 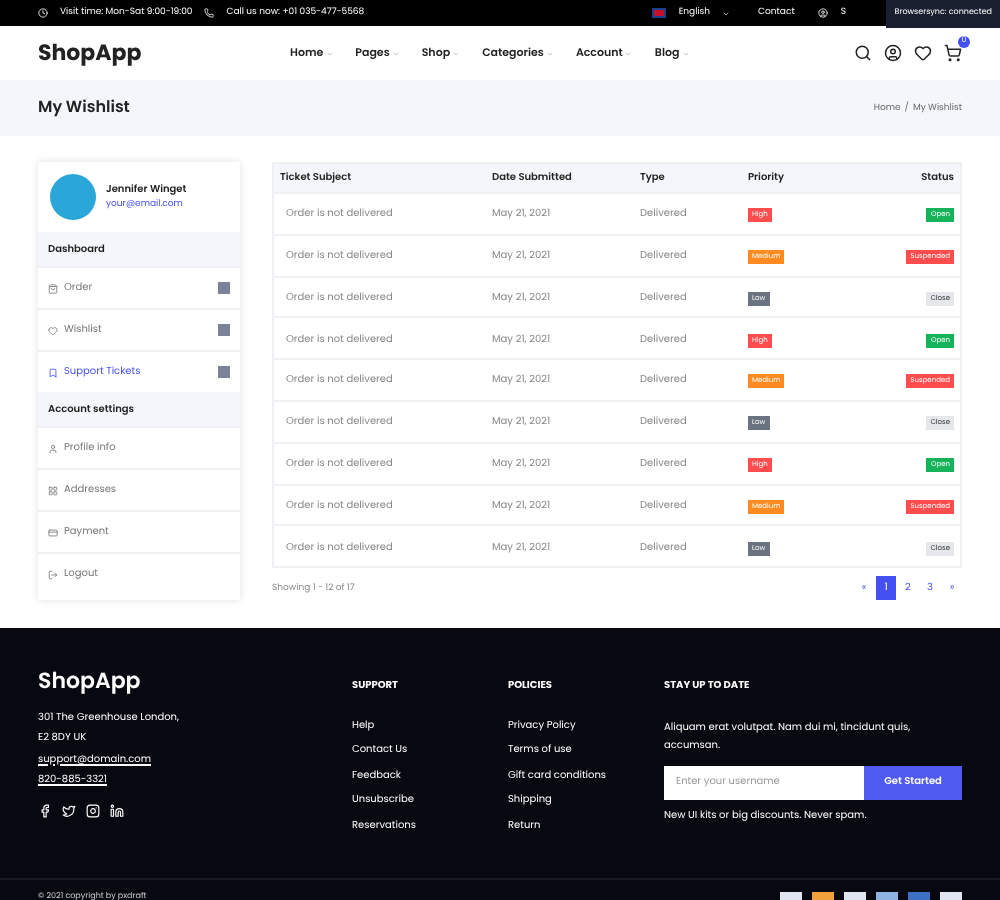 I want to click on phone-icon, so click(x=209, y=13).